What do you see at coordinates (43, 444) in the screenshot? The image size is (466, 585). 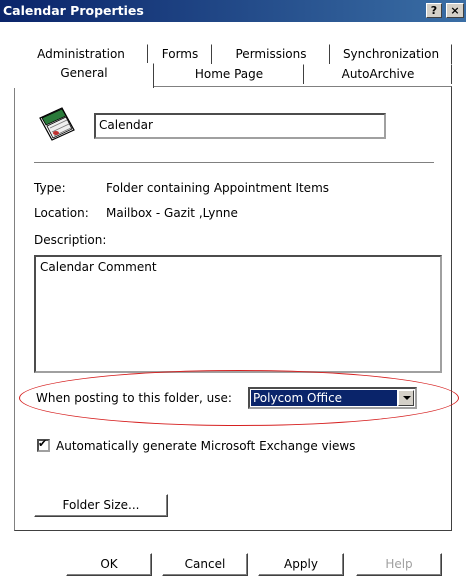 I see `auto-views-checkbox` at bounding box center [43, 444].